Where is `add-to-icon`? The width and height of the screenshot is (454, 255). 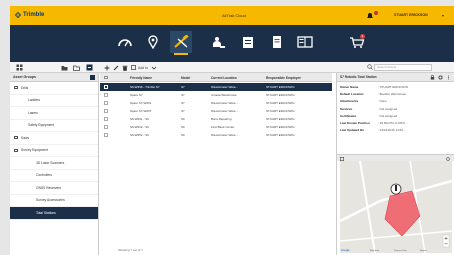
add-to-icon is located at coordinates (133, 67).